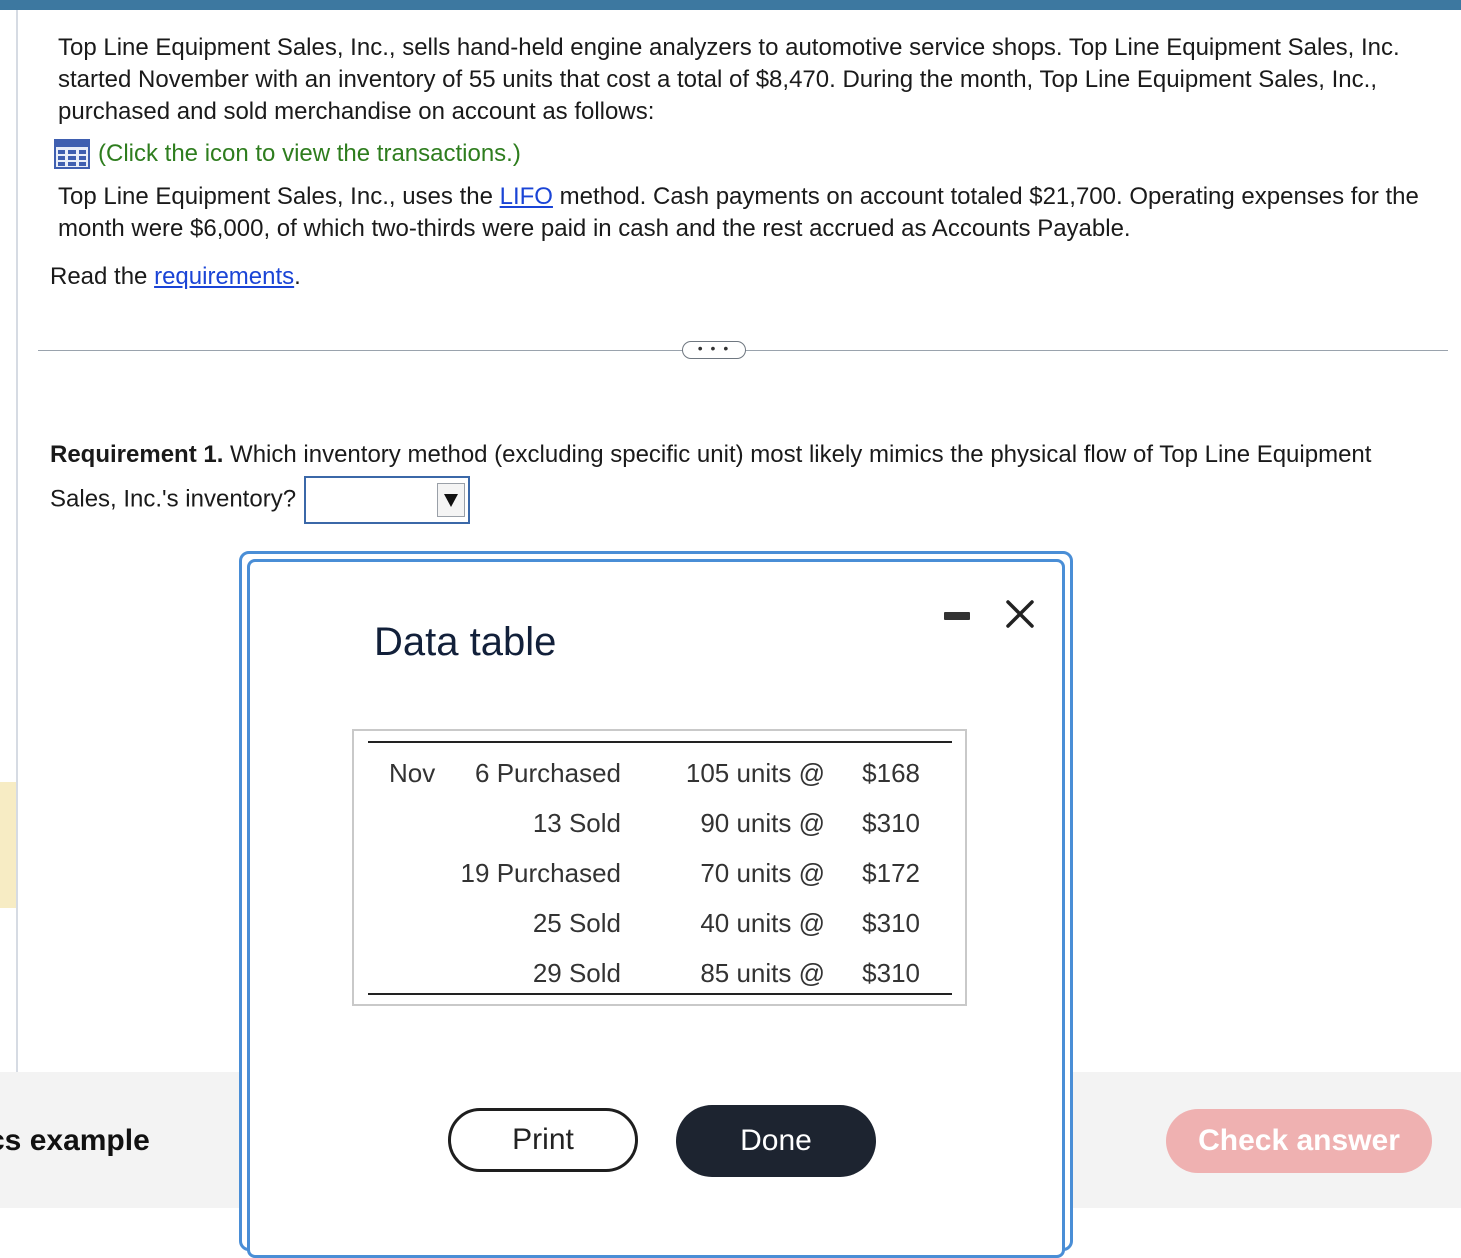 This screenshot has width=1461, height=1258. I want to click on row-event: 6 Purchased, so click(548, 773).